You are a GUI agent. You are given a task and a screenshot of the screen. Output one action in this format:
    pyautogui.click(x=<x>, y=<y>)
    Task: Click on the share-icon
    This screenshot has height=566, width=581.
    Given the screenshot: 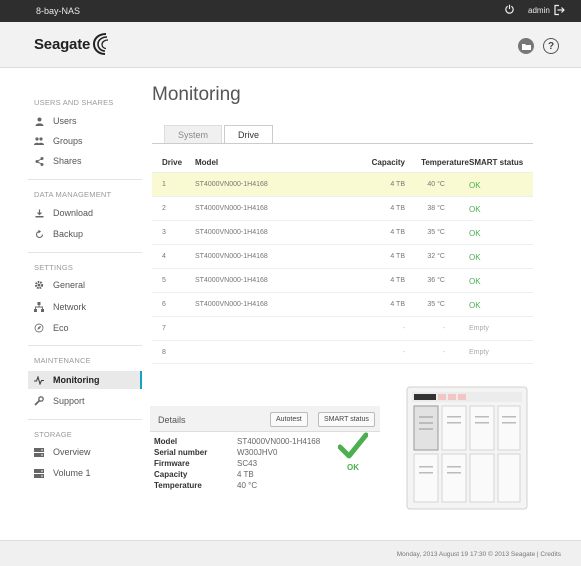 What is the action you would take?
    pyautogui.click(x=39, y=161)
    